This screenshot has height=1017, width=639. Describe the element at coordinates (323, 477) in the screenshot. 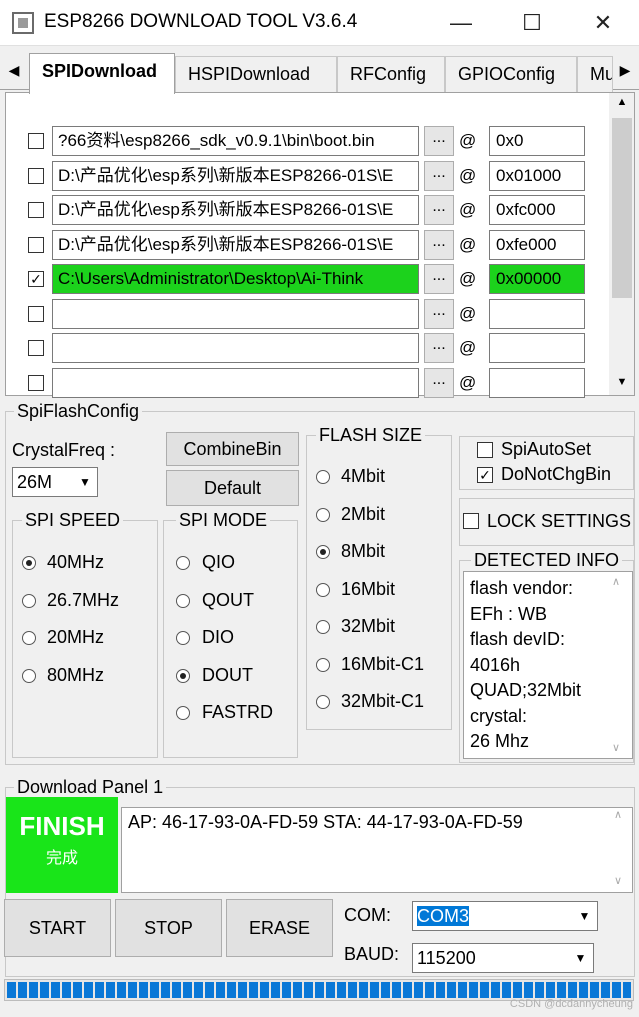

I see `radio-4mbit` at that location.